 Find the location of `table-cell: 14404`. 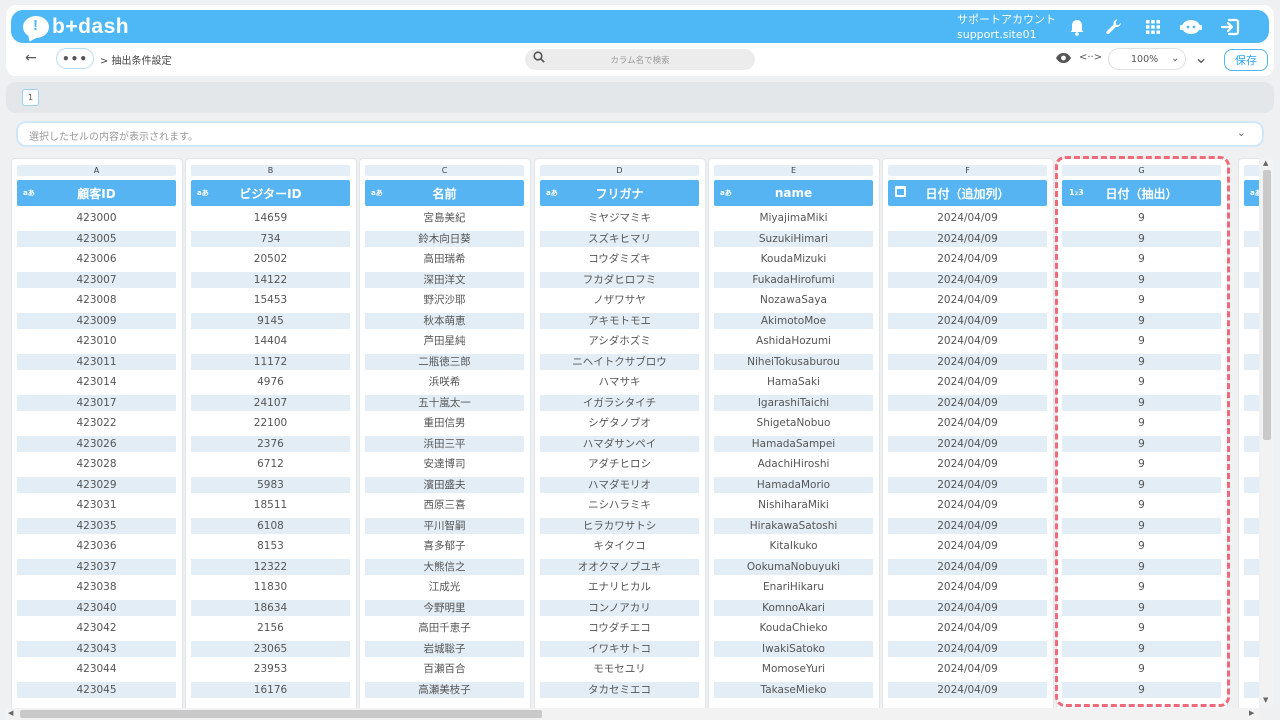

table-cell: 14404 is located at coordinates (270, 341).